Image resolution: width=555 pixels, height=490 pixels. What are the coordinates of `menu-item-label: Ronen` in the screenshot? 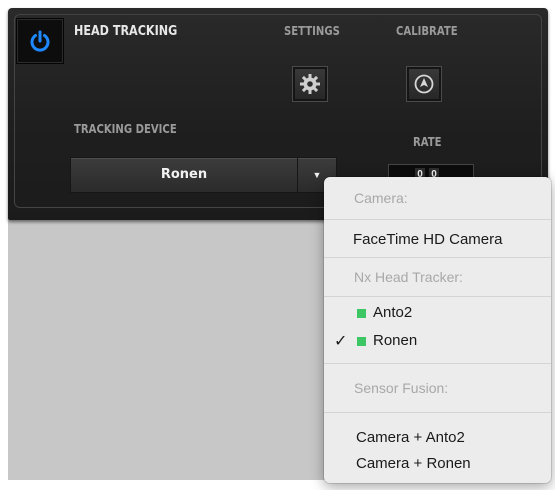 It's located at (395, 340).